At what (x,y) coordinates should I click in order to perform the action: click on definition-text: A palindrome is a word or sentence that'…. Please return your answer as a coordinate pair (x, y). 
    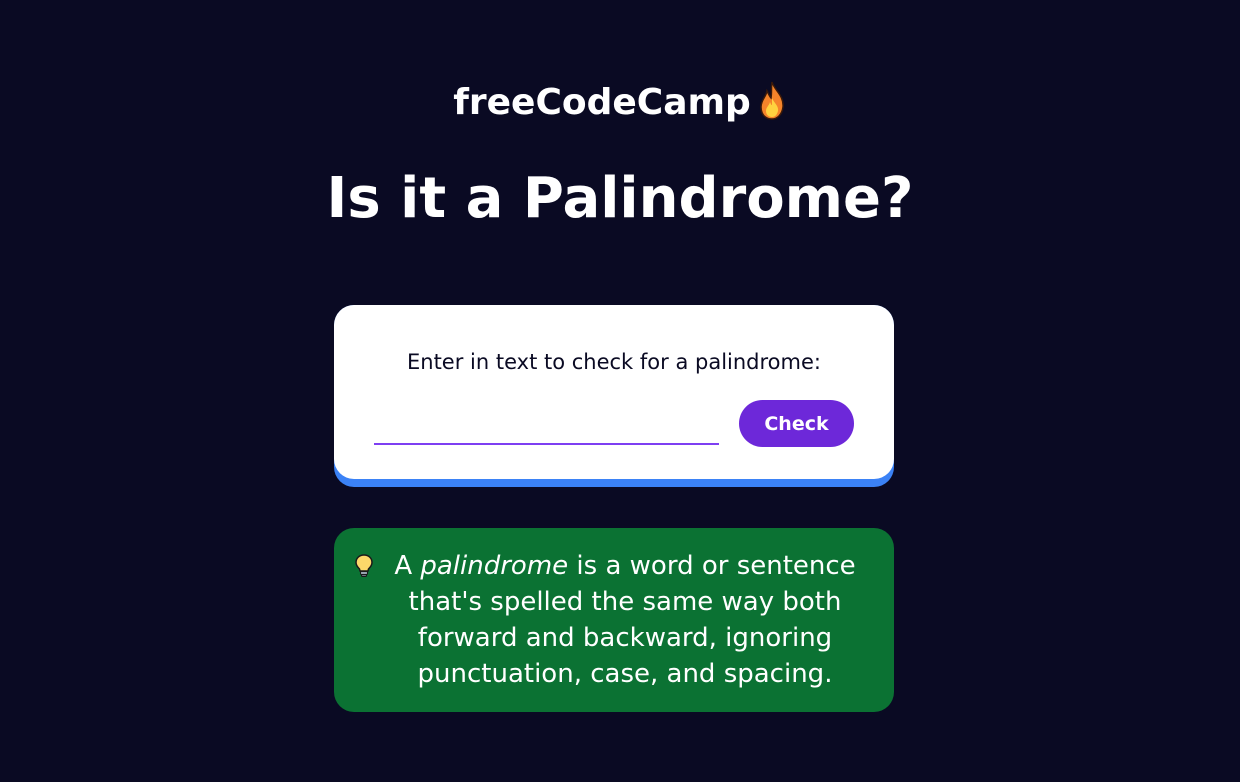
    Looking at the image, I should click on (625, 620).